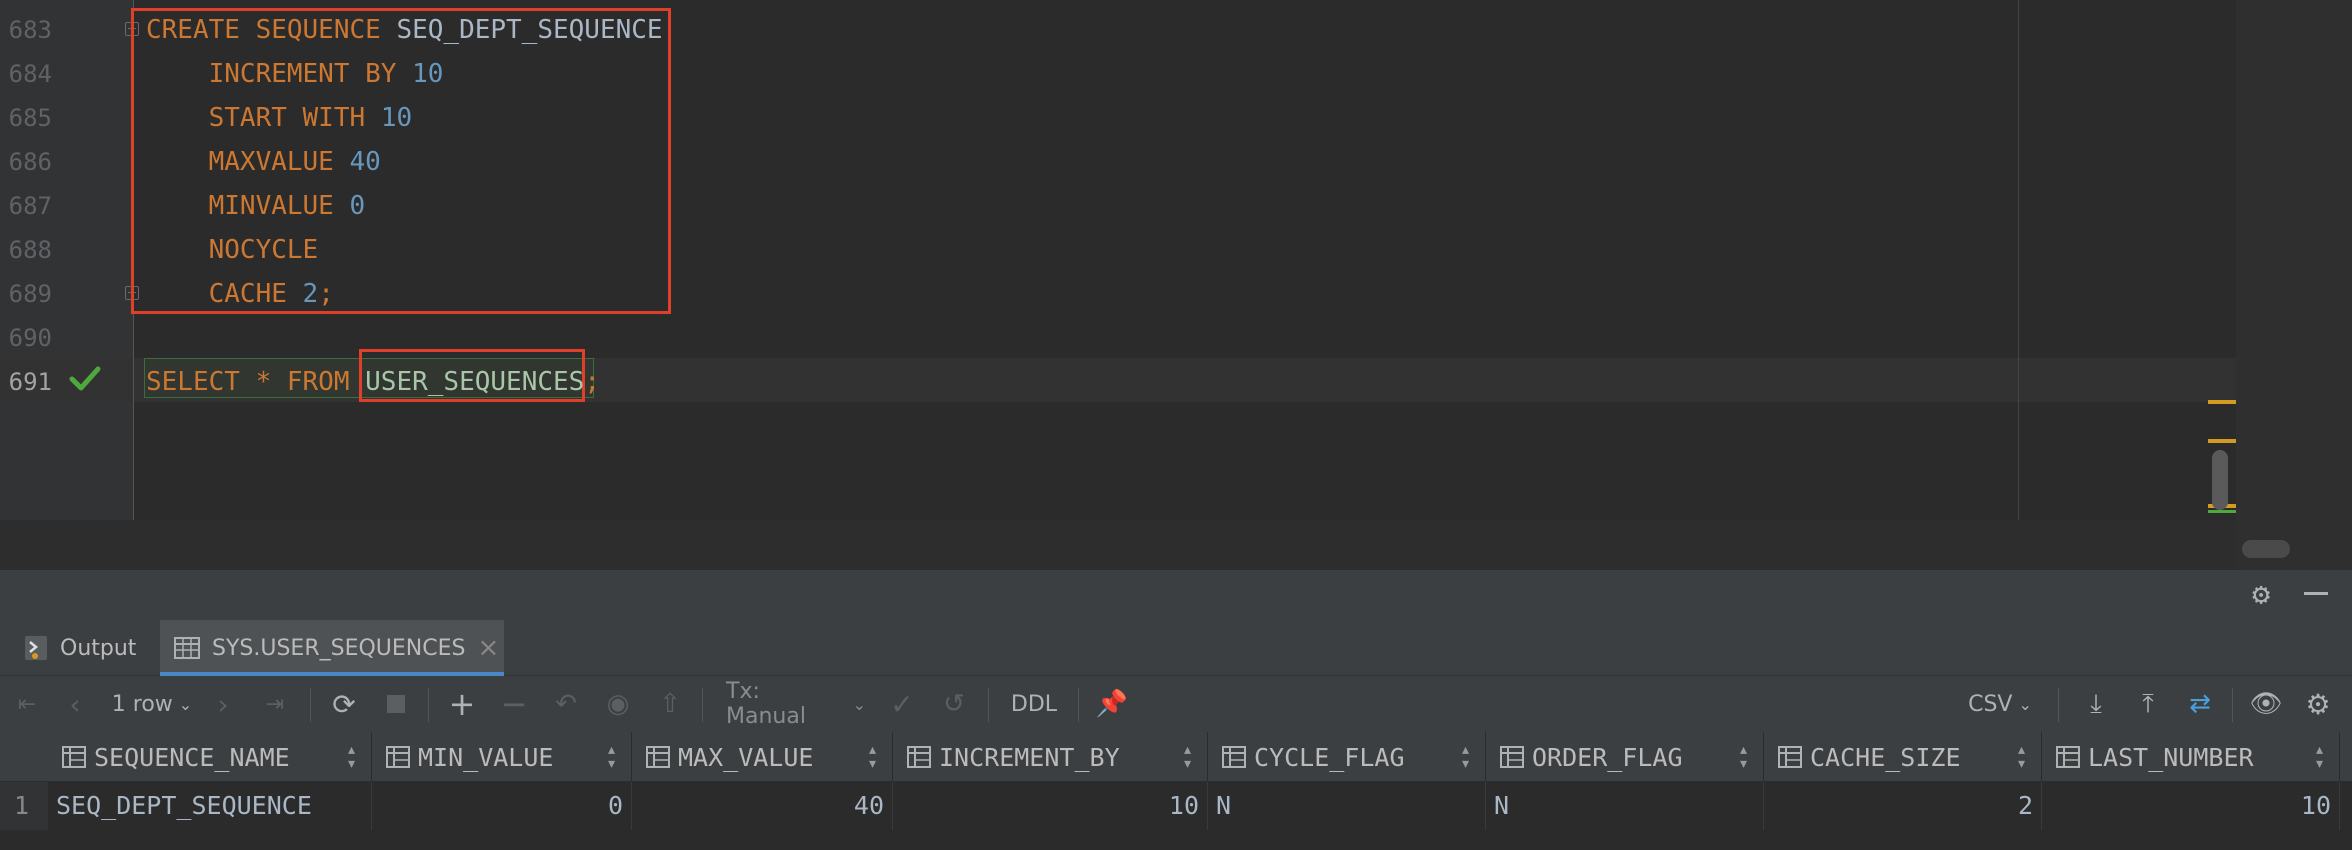  Describe the element at coordinates (248, 162) in the screenshot. I see `code-token: MAXVALUE` at that location.